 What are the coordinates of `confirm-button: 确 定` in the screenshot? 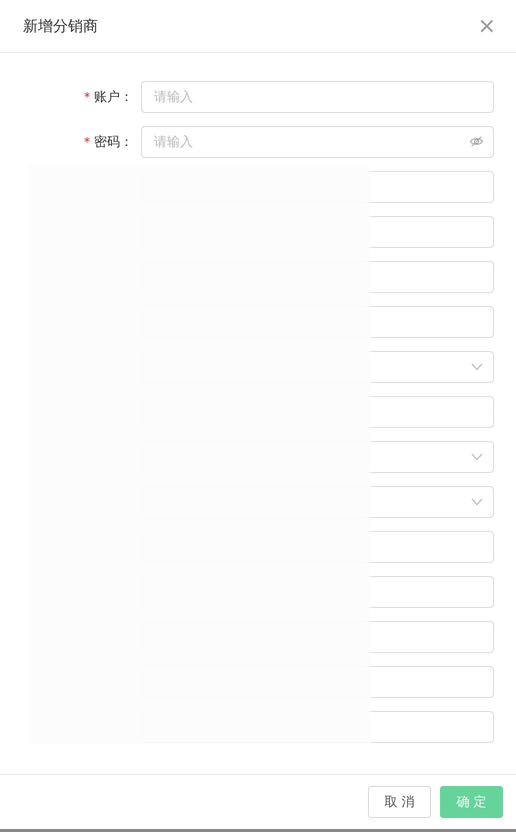 It's located at (471, 802).